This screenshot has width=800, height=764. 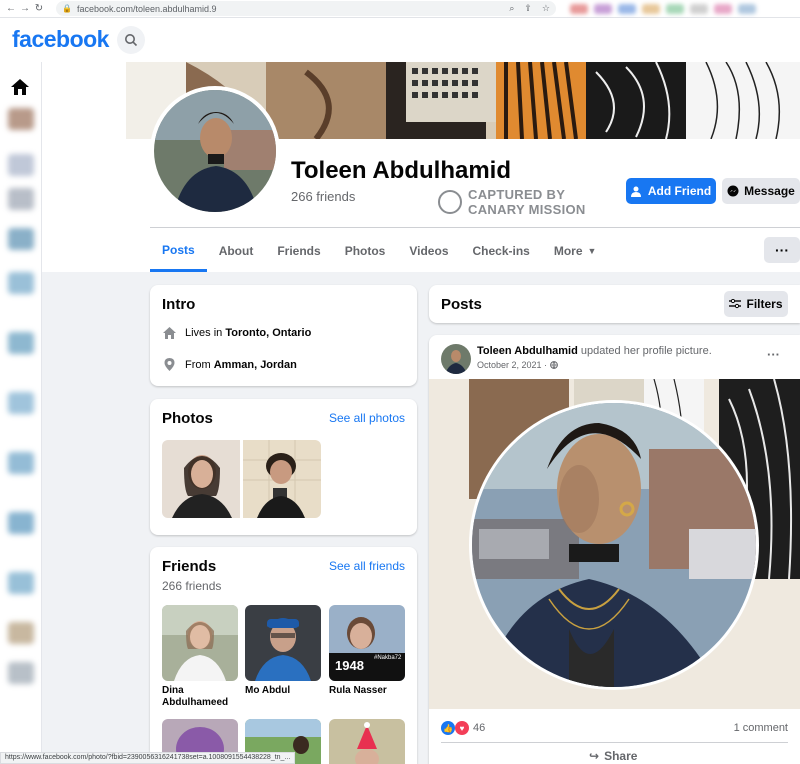 I want to click on friends-count: 266 friends, so click(x=323, y=196).